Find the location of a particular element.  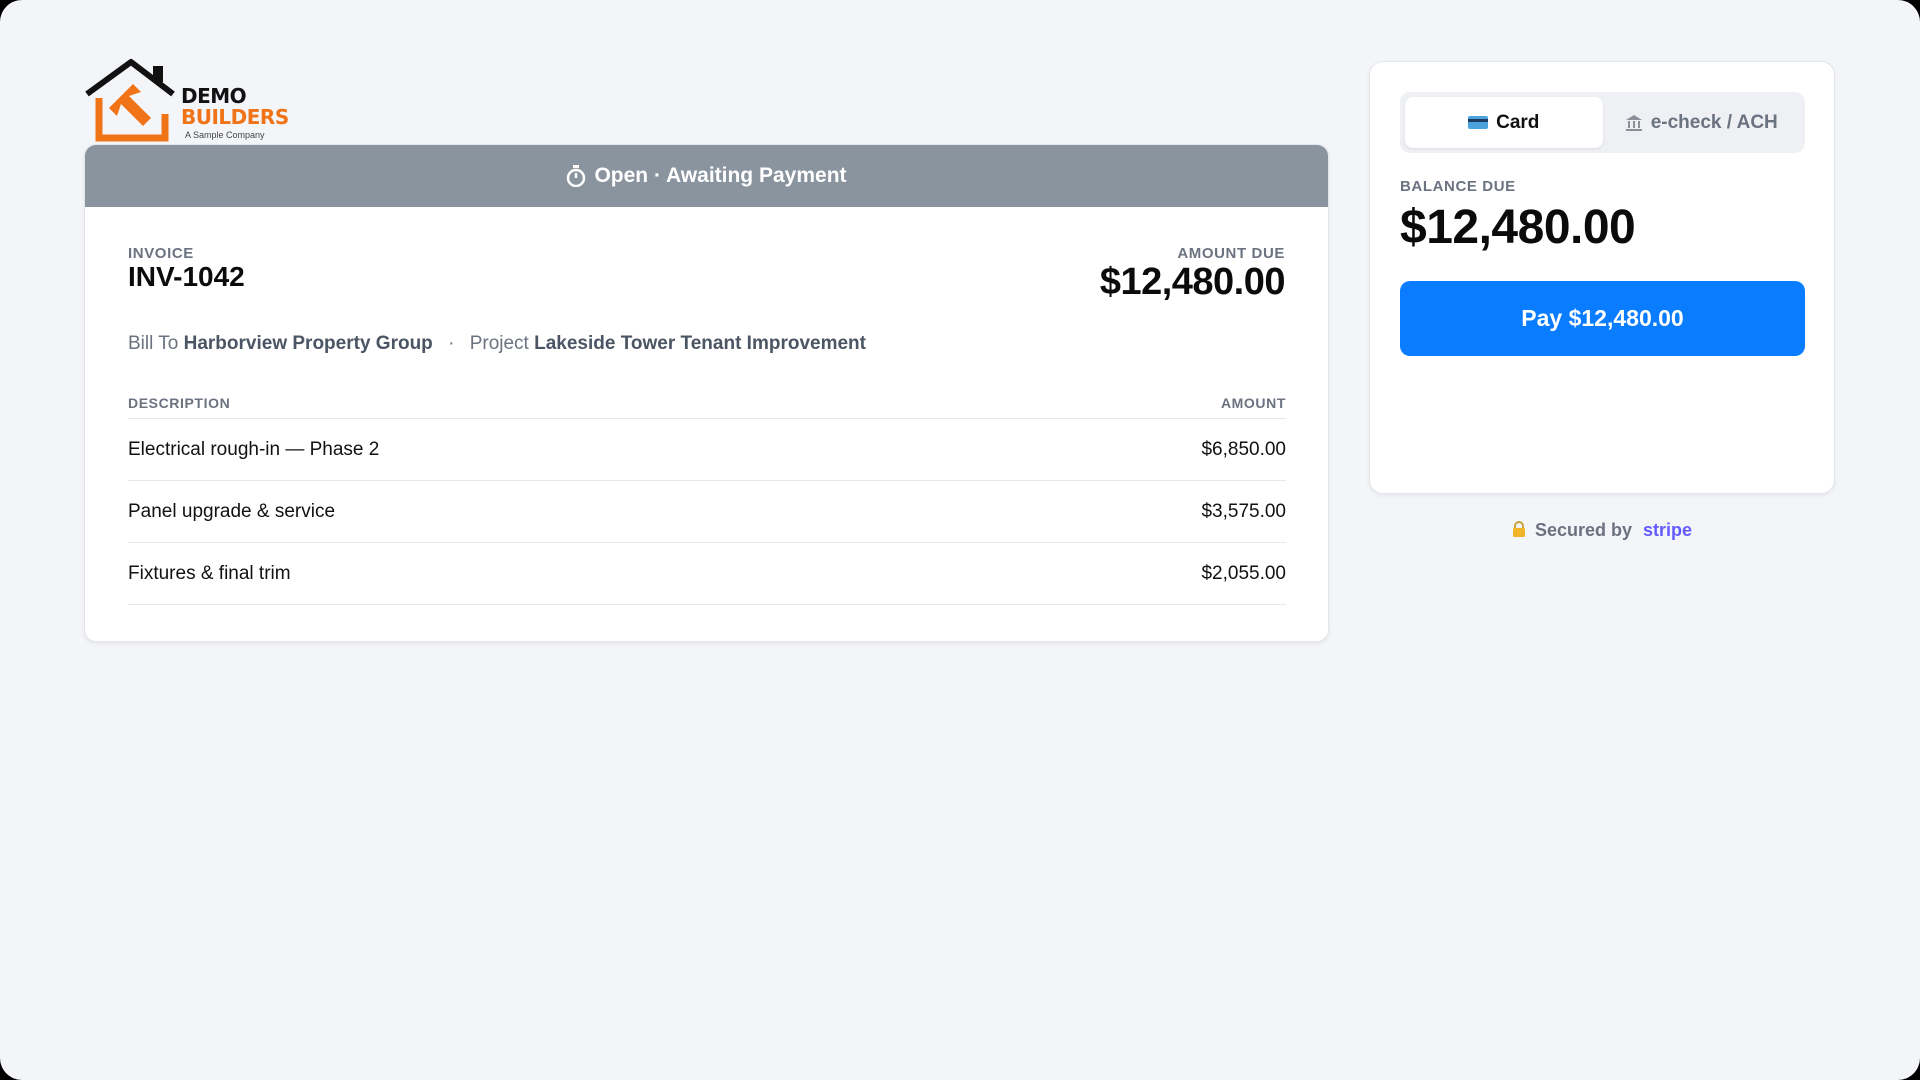

payment-method-tabs: Card e-check / ACH is located at coordinates (1602, 122).